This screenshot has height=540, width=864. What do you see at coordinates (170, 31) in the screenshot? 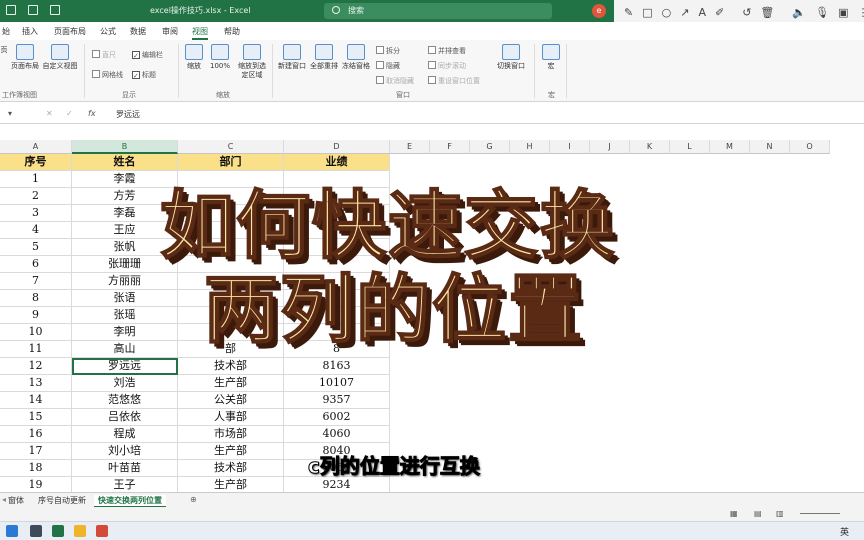
I see `tab-review: 审阅` at bounding box center [170, 31].